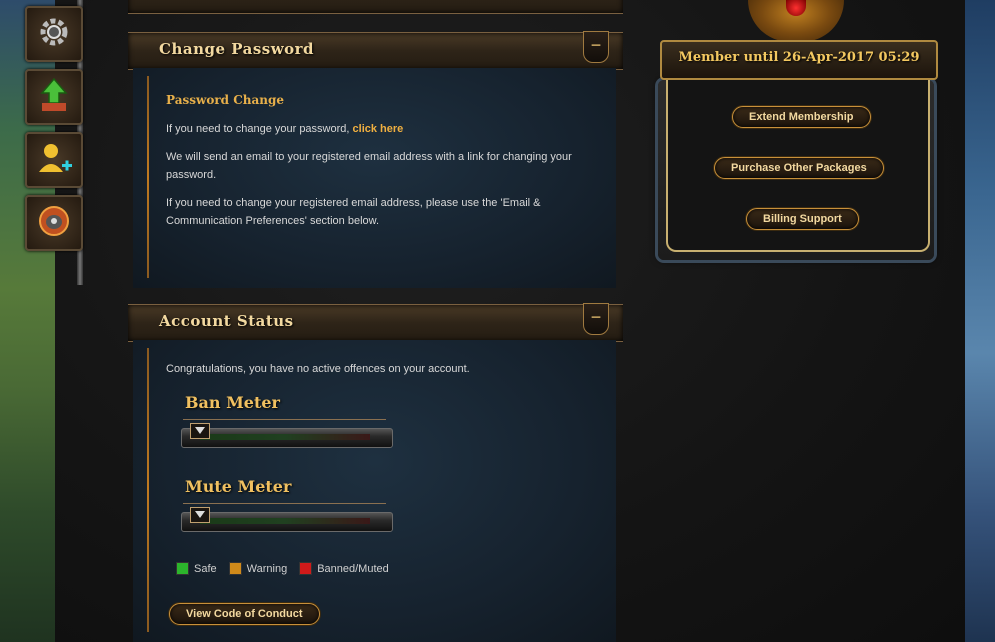 Image resolution: width=995 pixels, height=642 pixels. I want to click on left-toolbar, so click(55, 132).